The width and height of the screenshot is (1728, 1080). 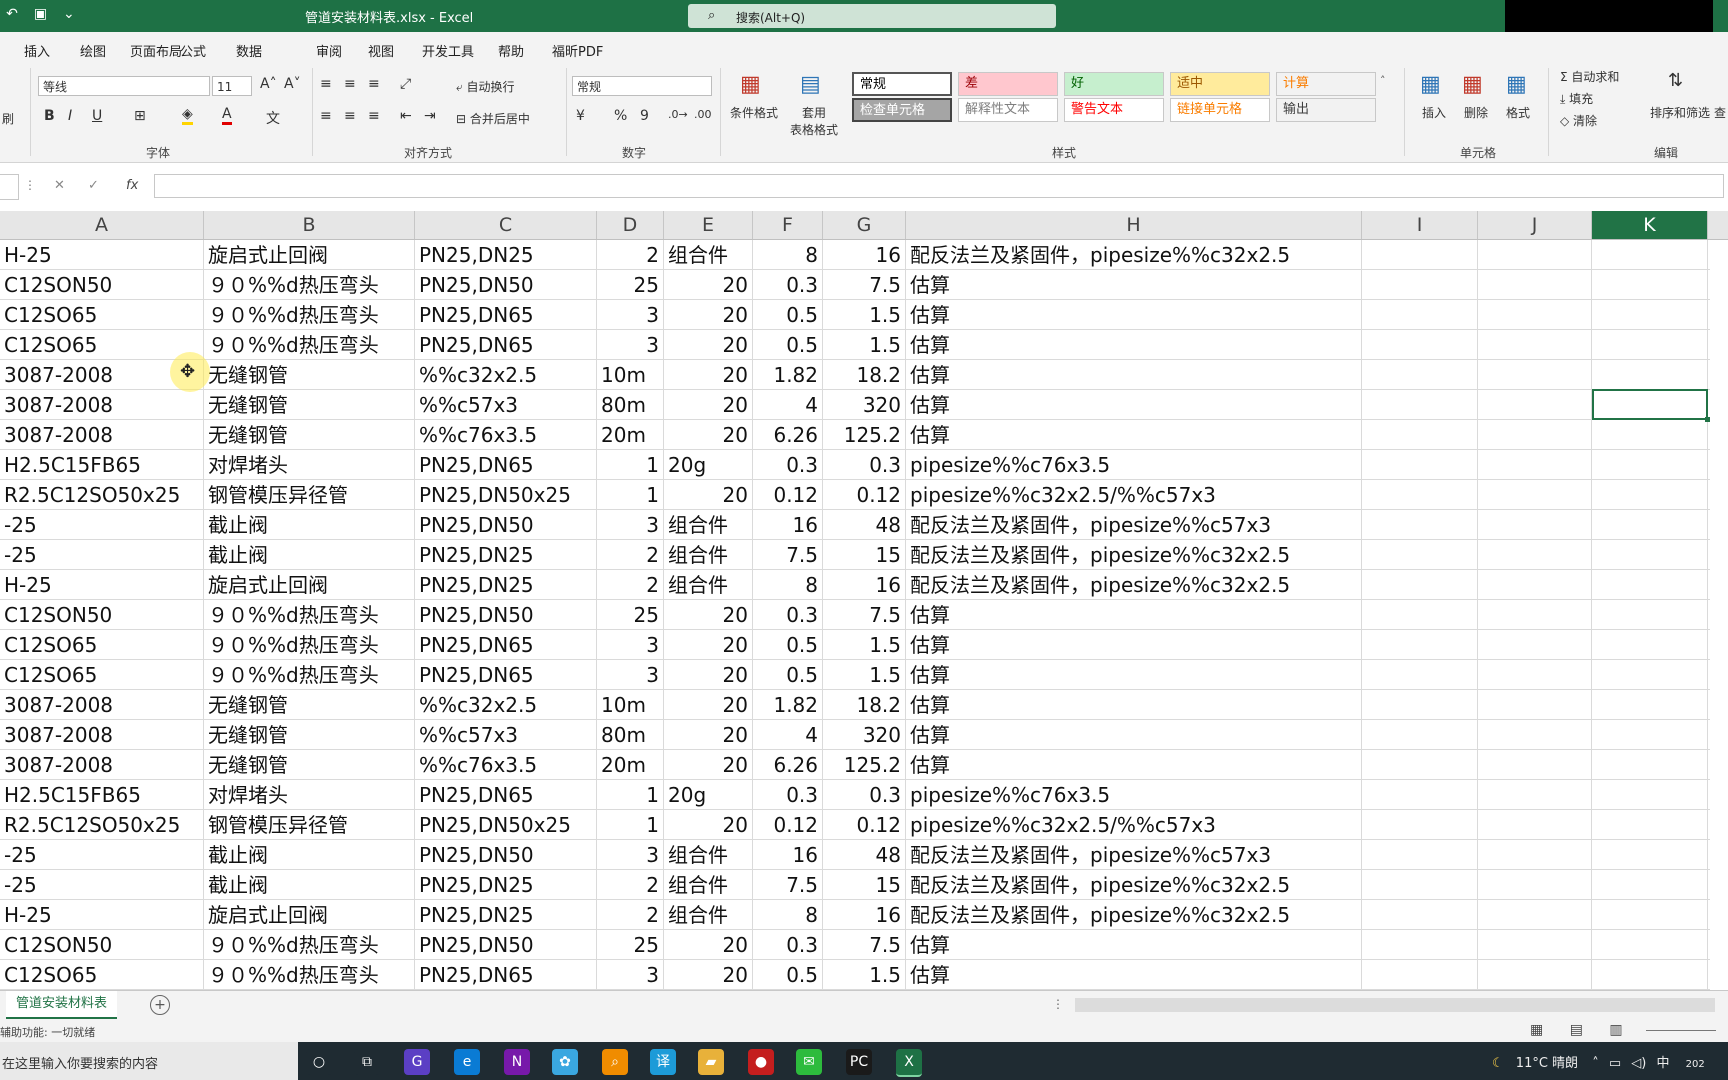 I want to click on cell: 25, so click(x=630, y=615).